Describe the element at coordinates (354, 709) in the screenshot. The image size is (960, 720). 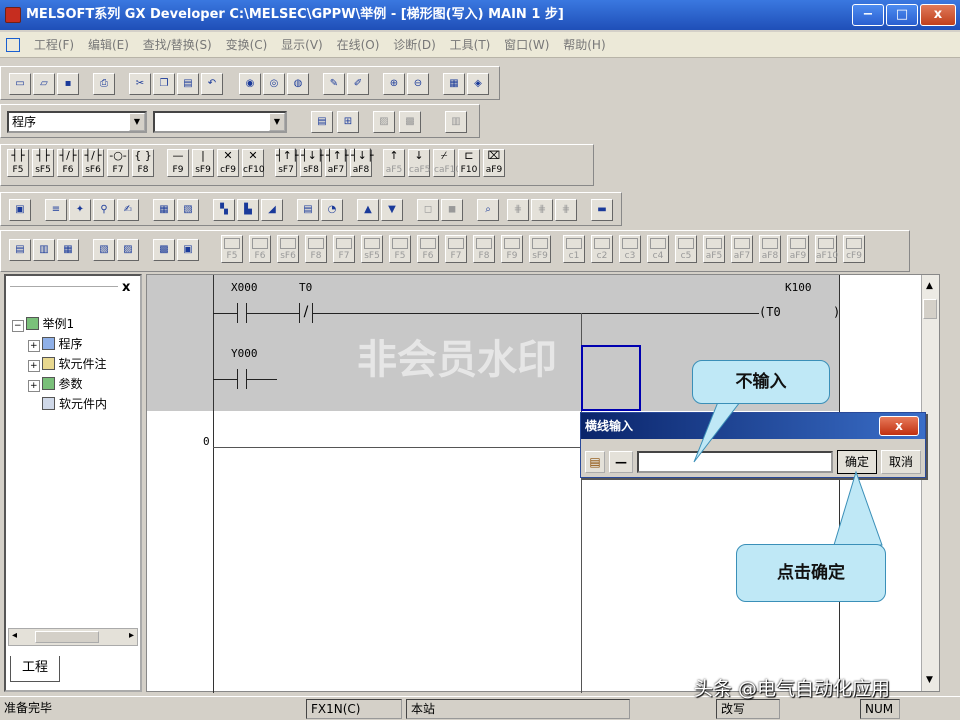
I see `status-cpu-type: FX1N(C)` at that location.